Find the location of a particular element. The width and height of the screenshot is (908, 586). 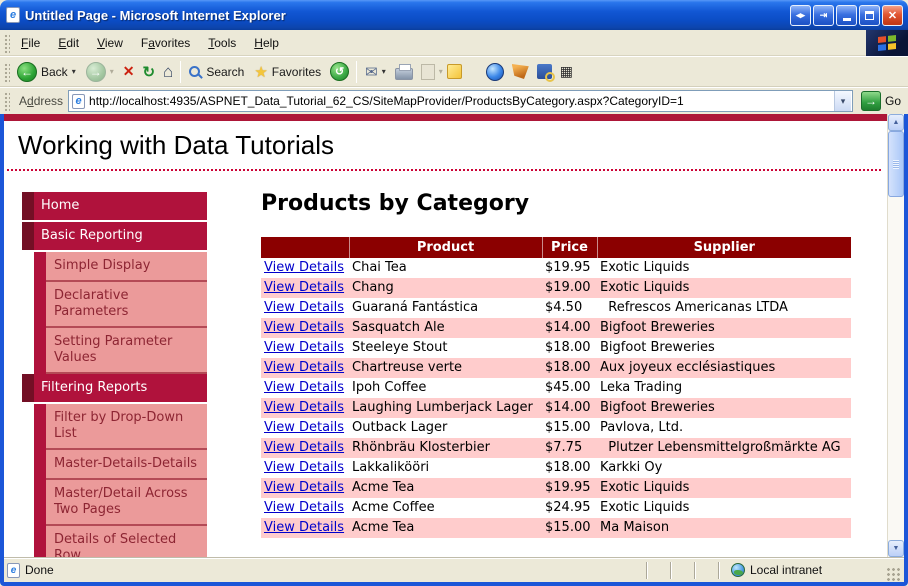

back-label: Back is located at coordinates (54, 71).